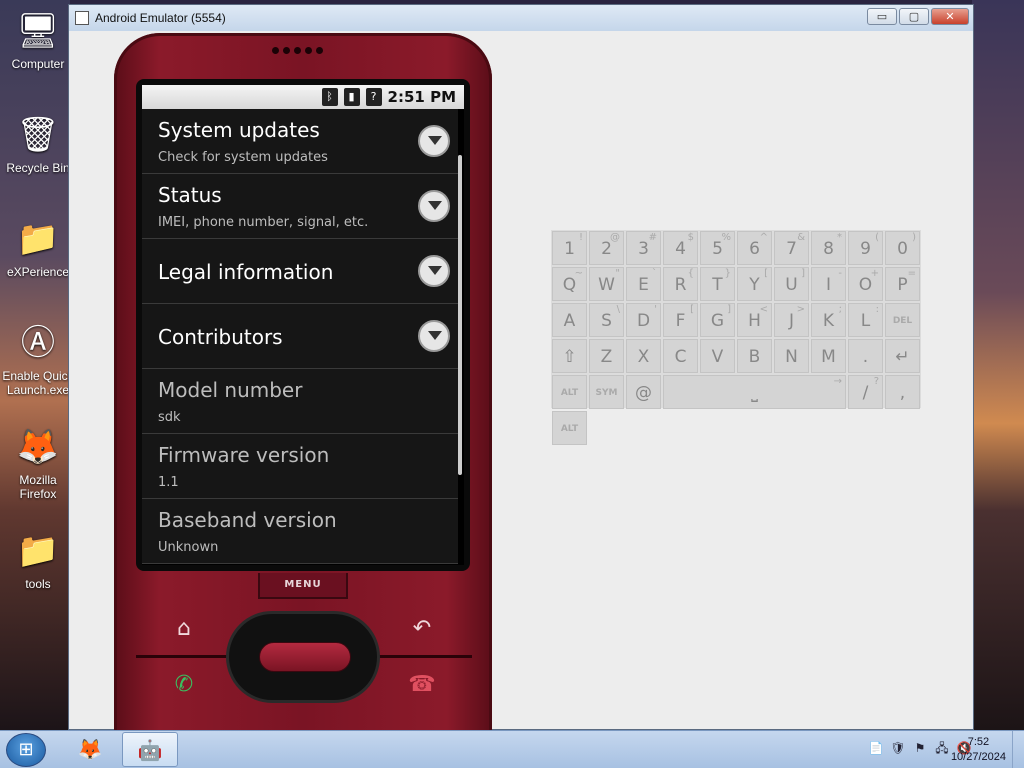 The image size is (1024, 768). What do you see at coordinates (580, 237) in the screenshot?
I see `key-alt-label: !` at bounding box center [580, 237].